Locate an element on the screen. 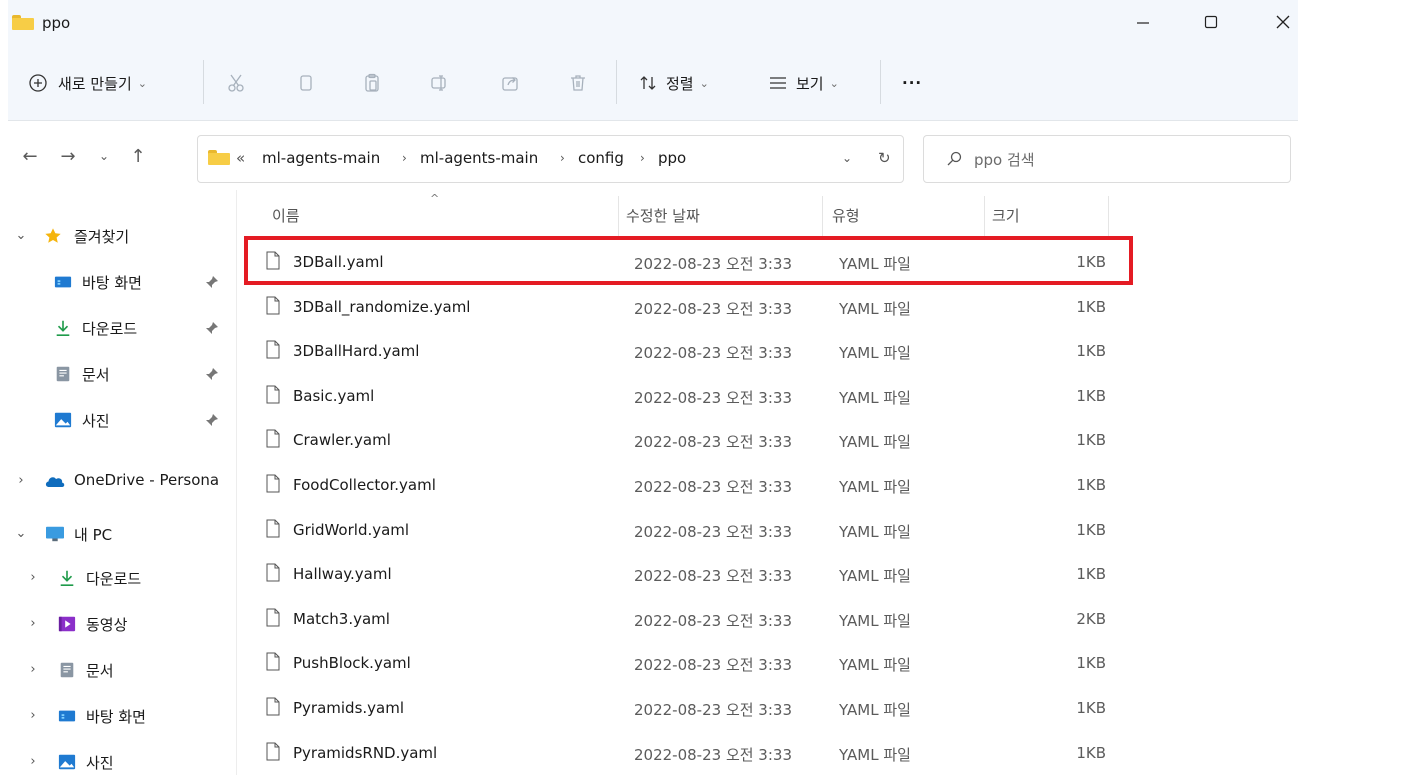 The image size is (1415, 782). share-button is located at coordinates (510, 83).